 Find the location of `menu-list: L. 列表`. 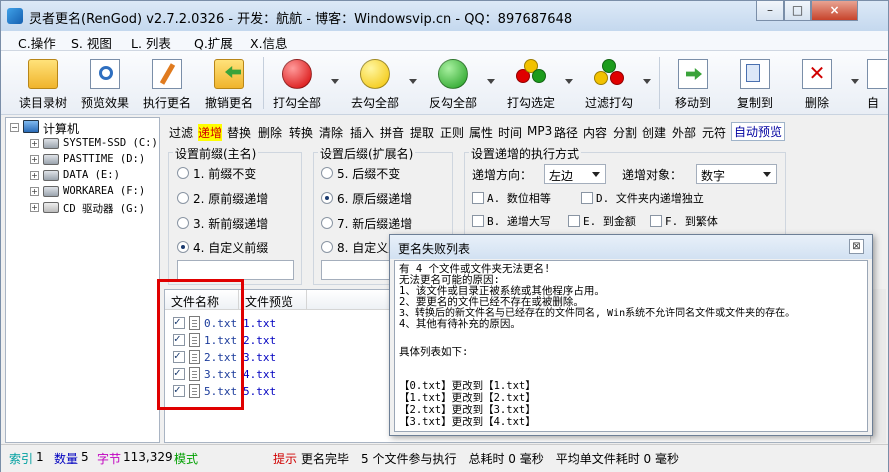

menu-list: L. 列表 is located at coordinates (151, 42).